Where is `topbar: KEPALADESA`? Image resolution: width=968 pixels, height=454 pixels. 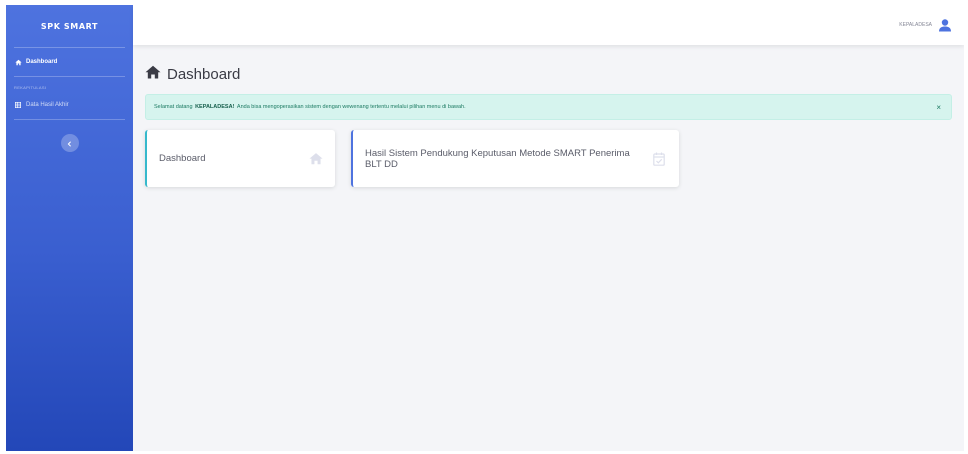 topbar: KEPALADESA is located at coordinates (548, 25).